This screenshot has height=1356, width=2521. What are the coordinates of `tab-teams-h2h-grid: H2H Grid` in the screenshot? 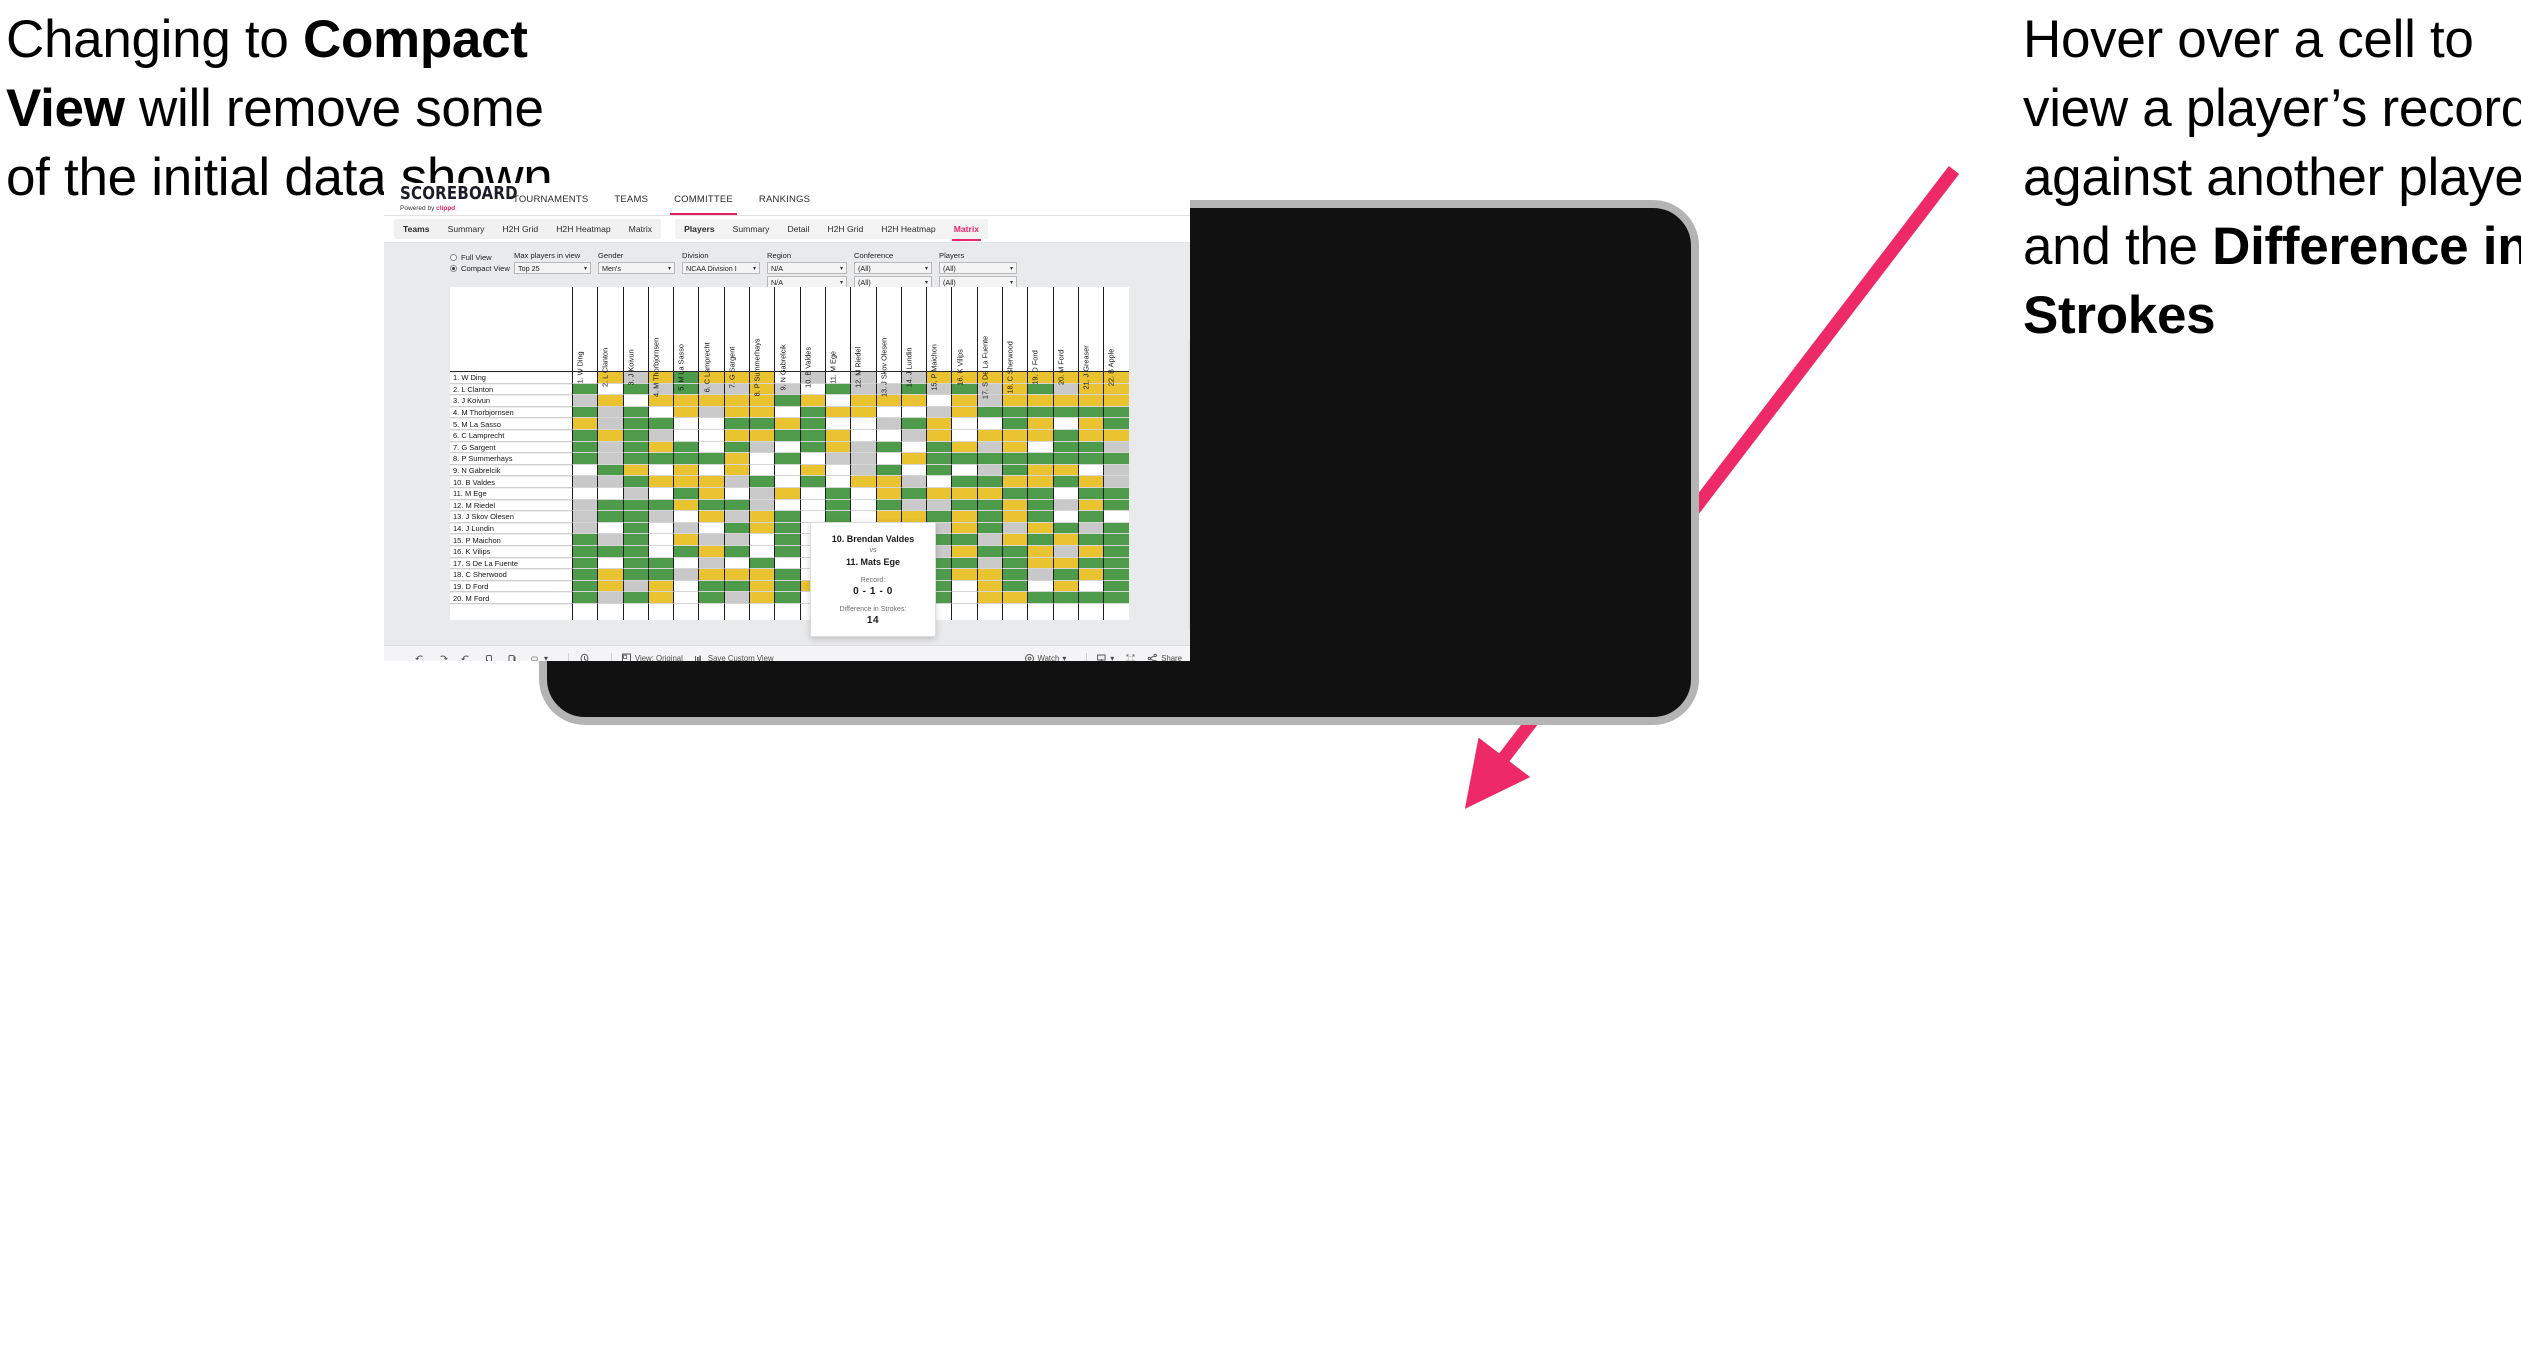 It's located at (520, 229).